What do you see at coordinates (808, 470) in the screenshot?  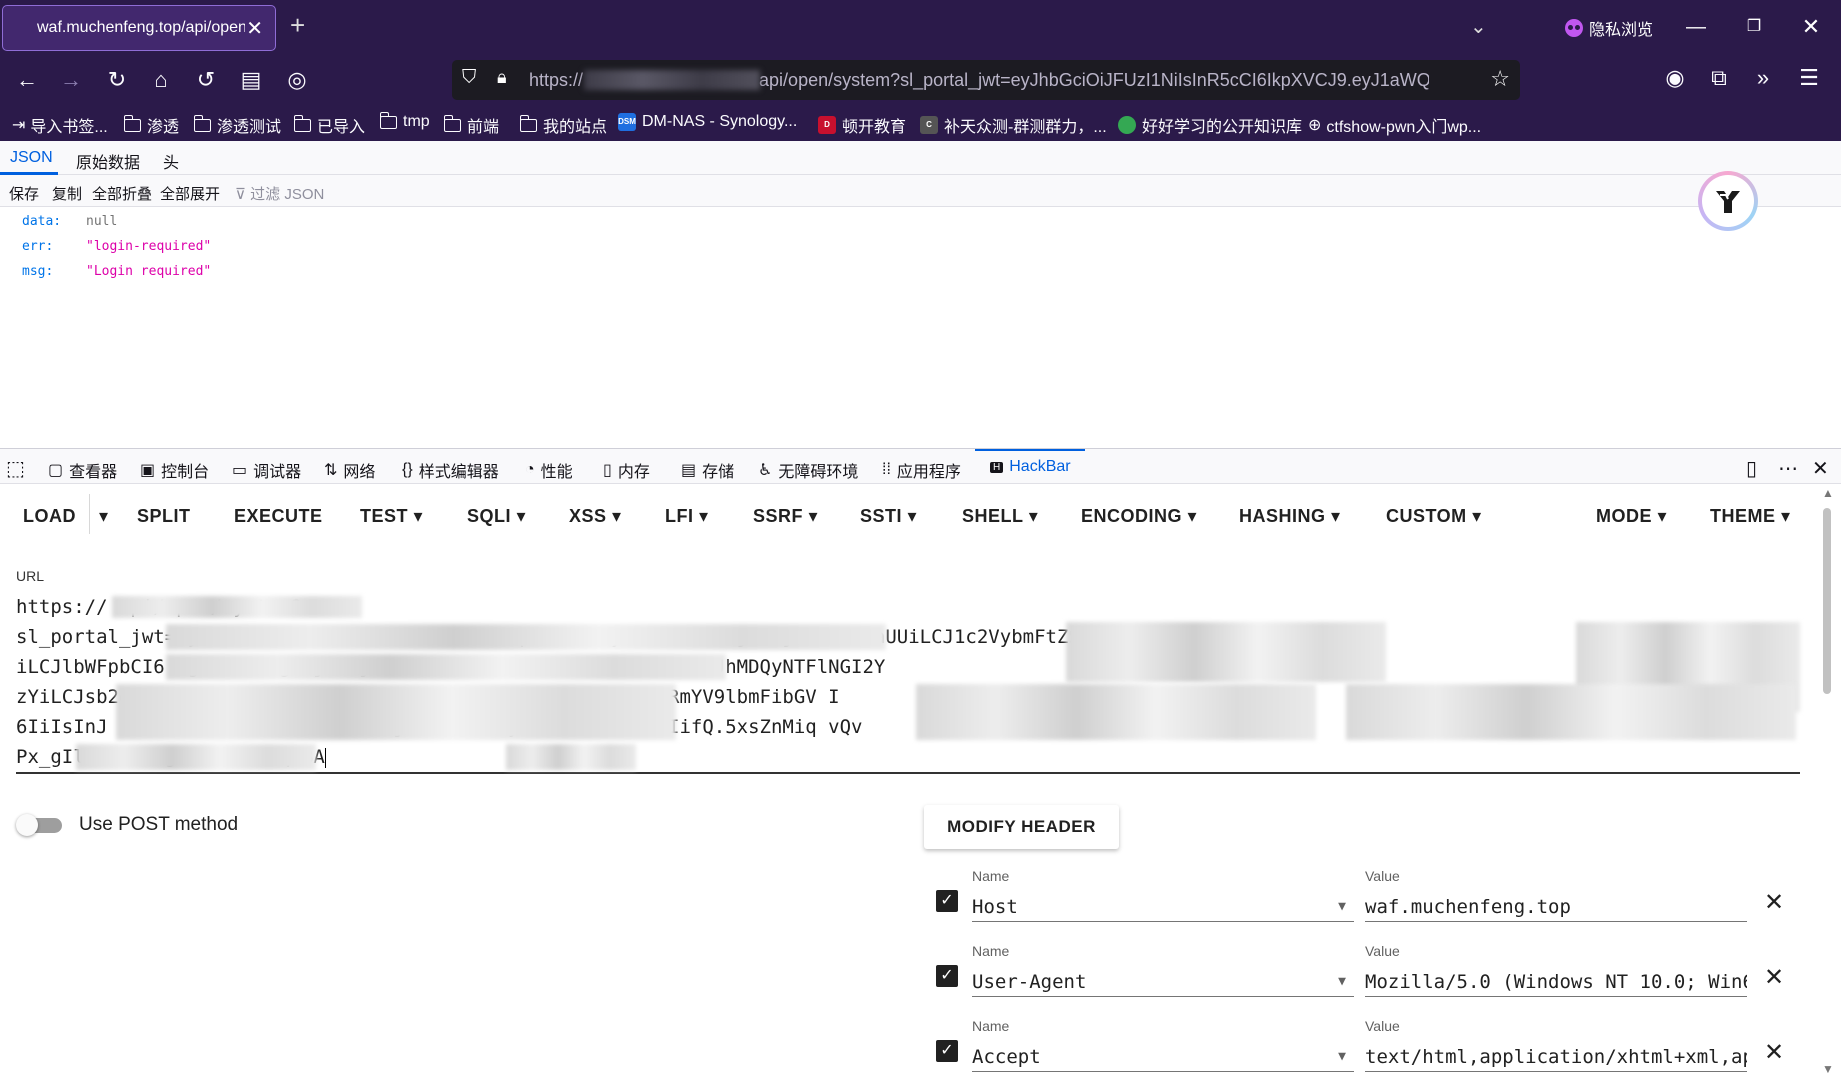 I see `tab-accessibility: ♿︎ 无障碍环境` at bounding box center [808, 470].